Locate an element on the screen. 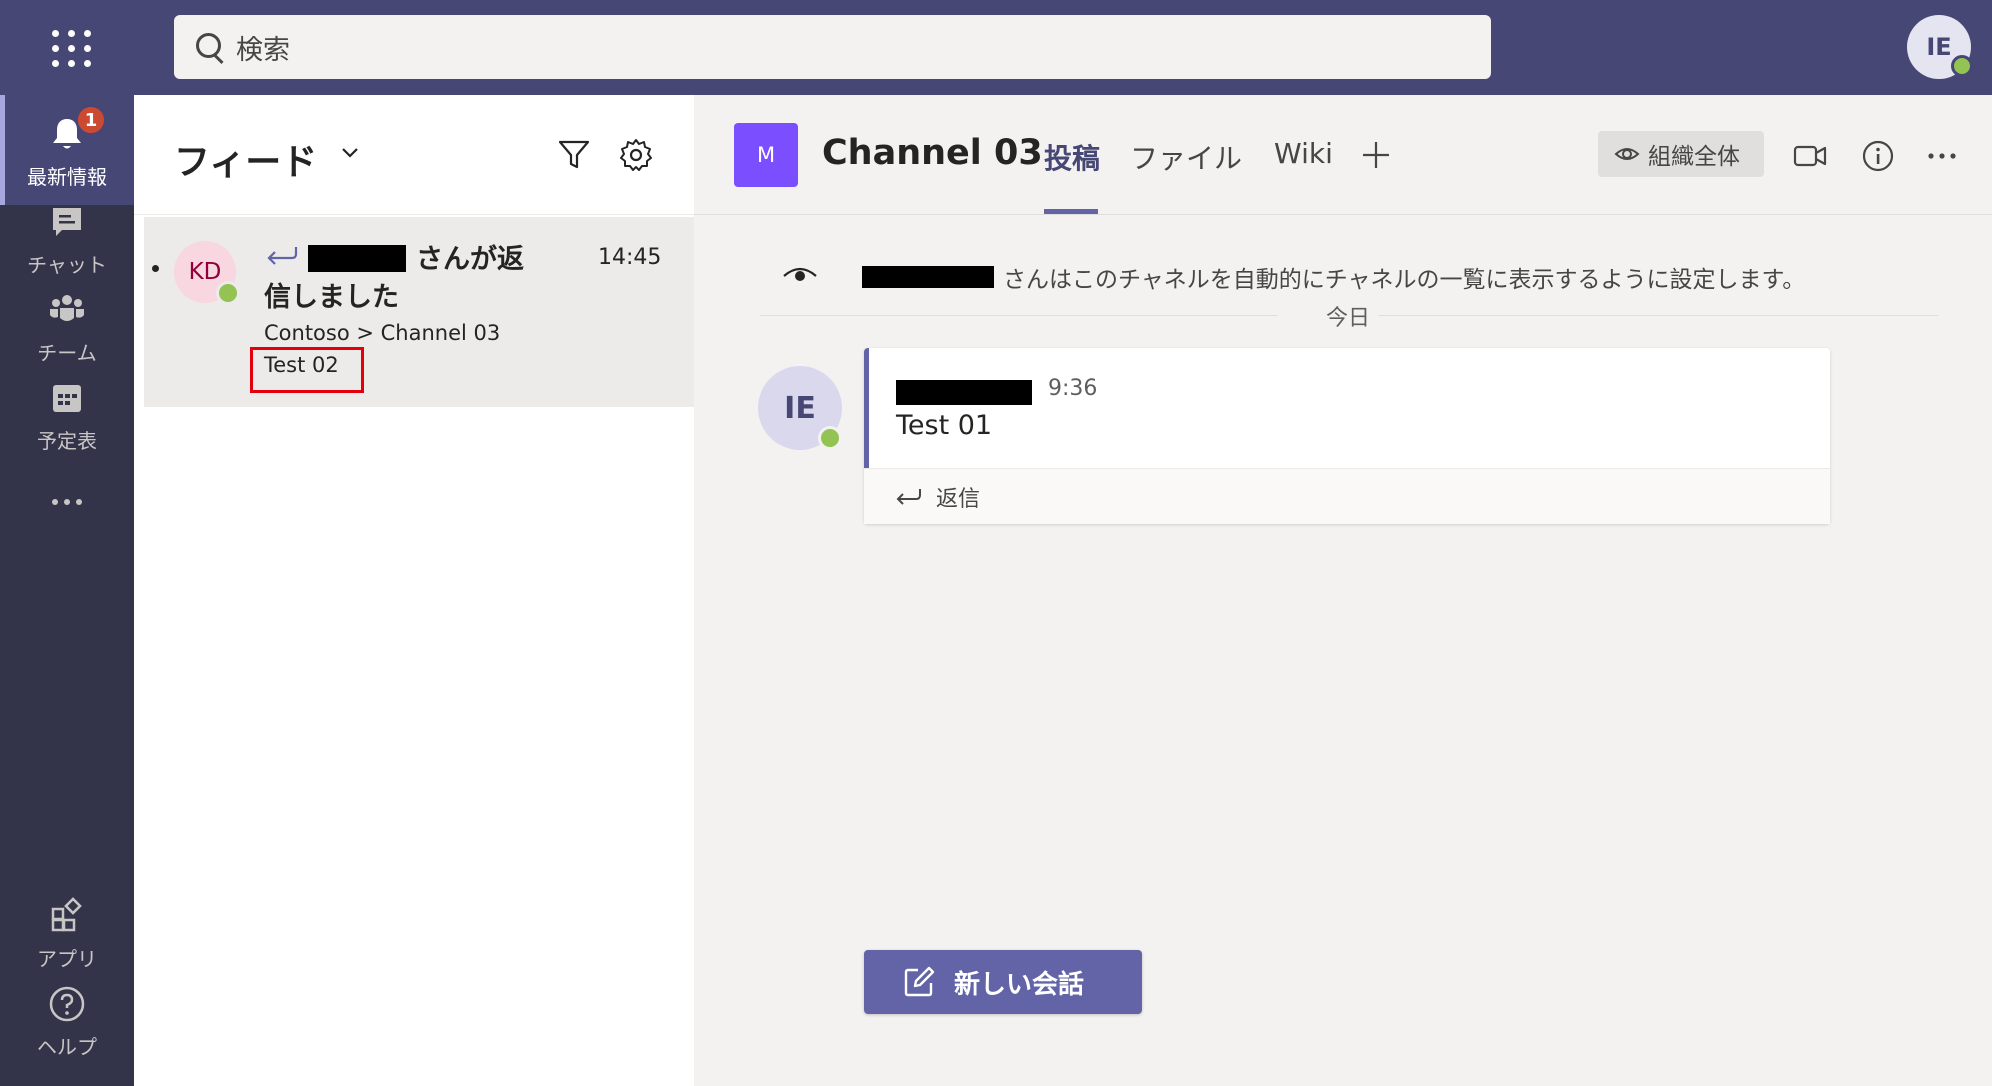 This screenshot has height=1086, width=1992. feed-item-title: さんが返 is located at coordinates (470, 259).